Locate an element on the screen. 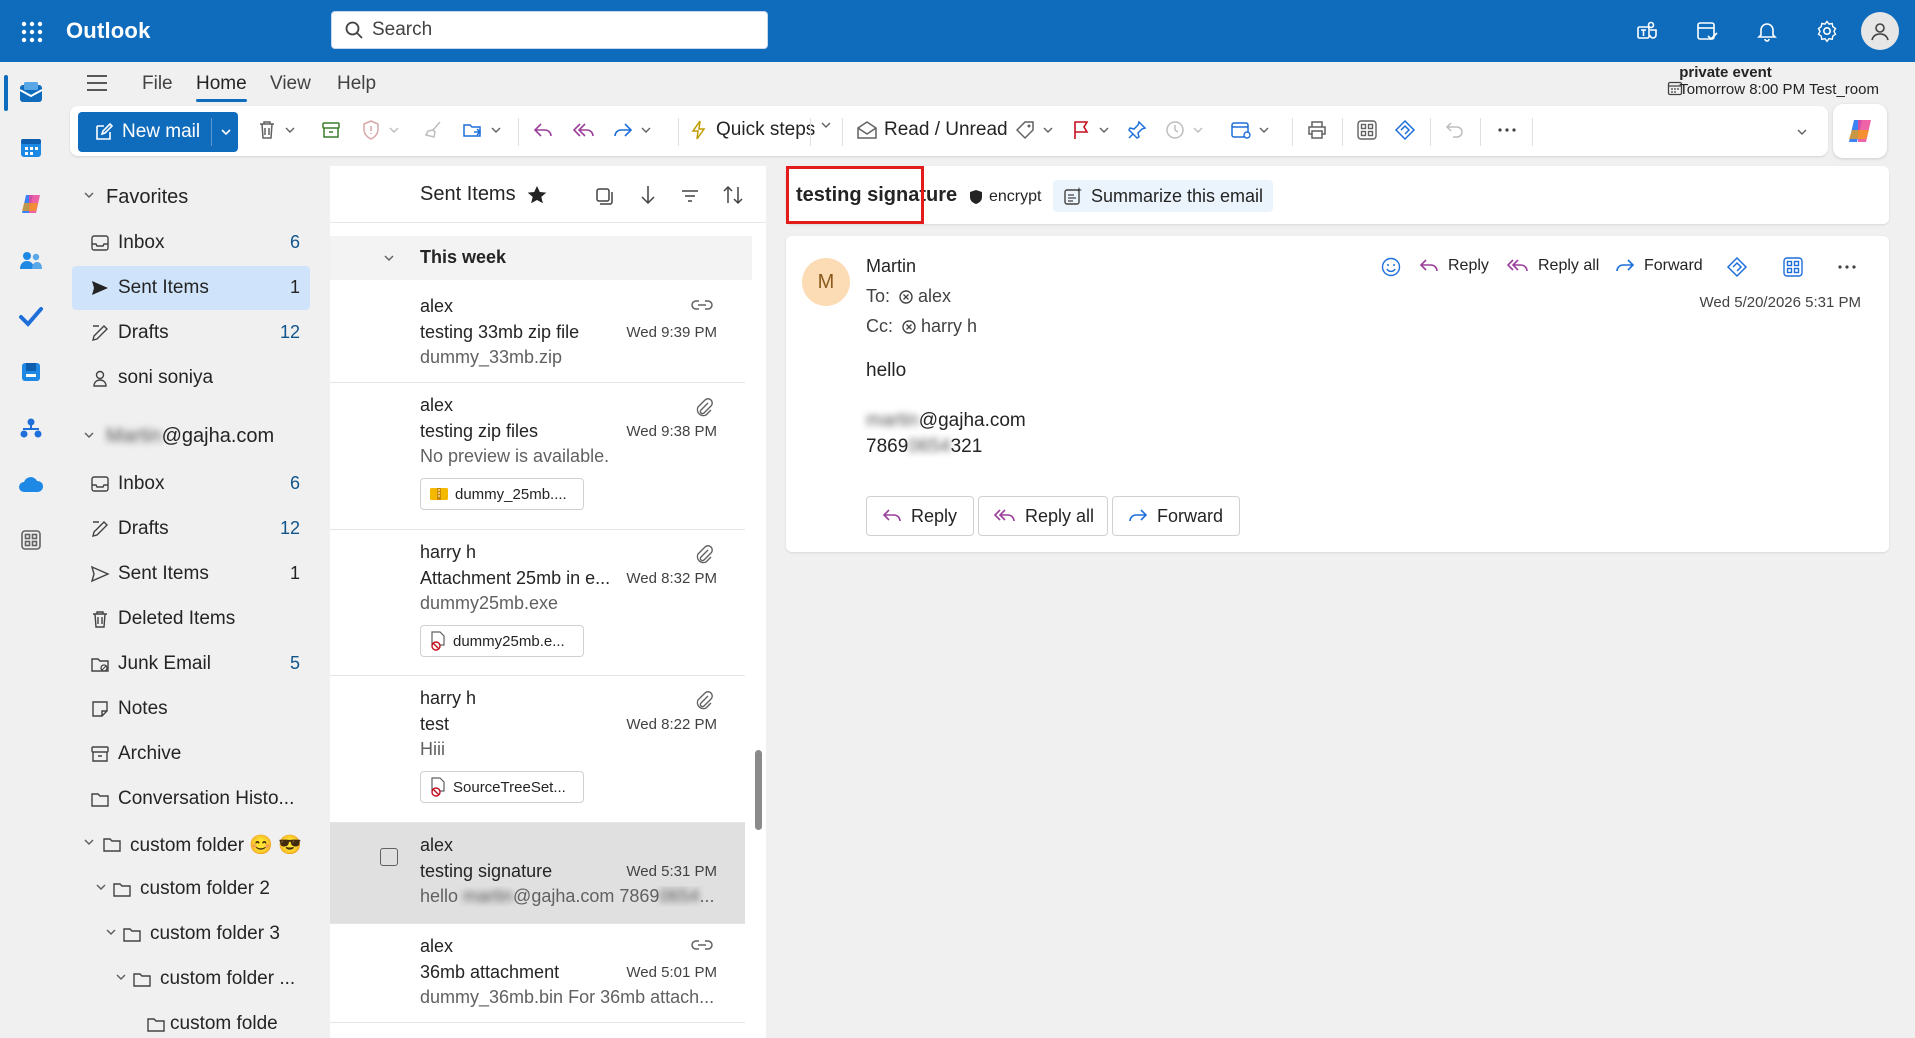 The image size is (1915, 1038). rules-button is located at coordinates (1250, 130).